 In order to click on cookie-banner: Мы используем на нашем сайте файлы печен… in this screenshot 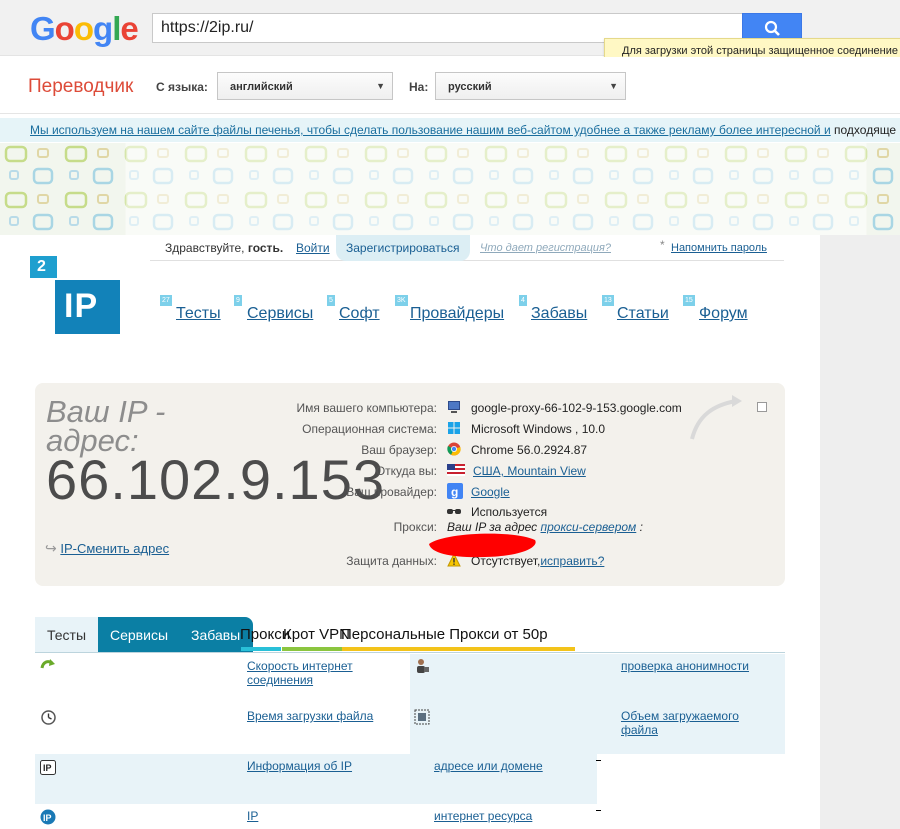, I will do `click(450, 130)`.